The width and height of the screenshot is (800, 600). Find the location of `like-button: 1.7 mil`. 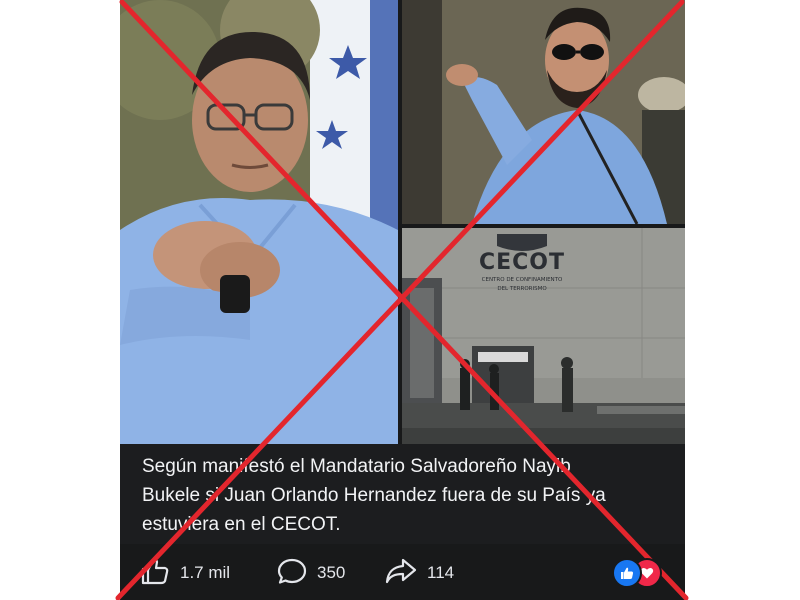

like-button: 1.7 mil is located at coordinates (185, 573).